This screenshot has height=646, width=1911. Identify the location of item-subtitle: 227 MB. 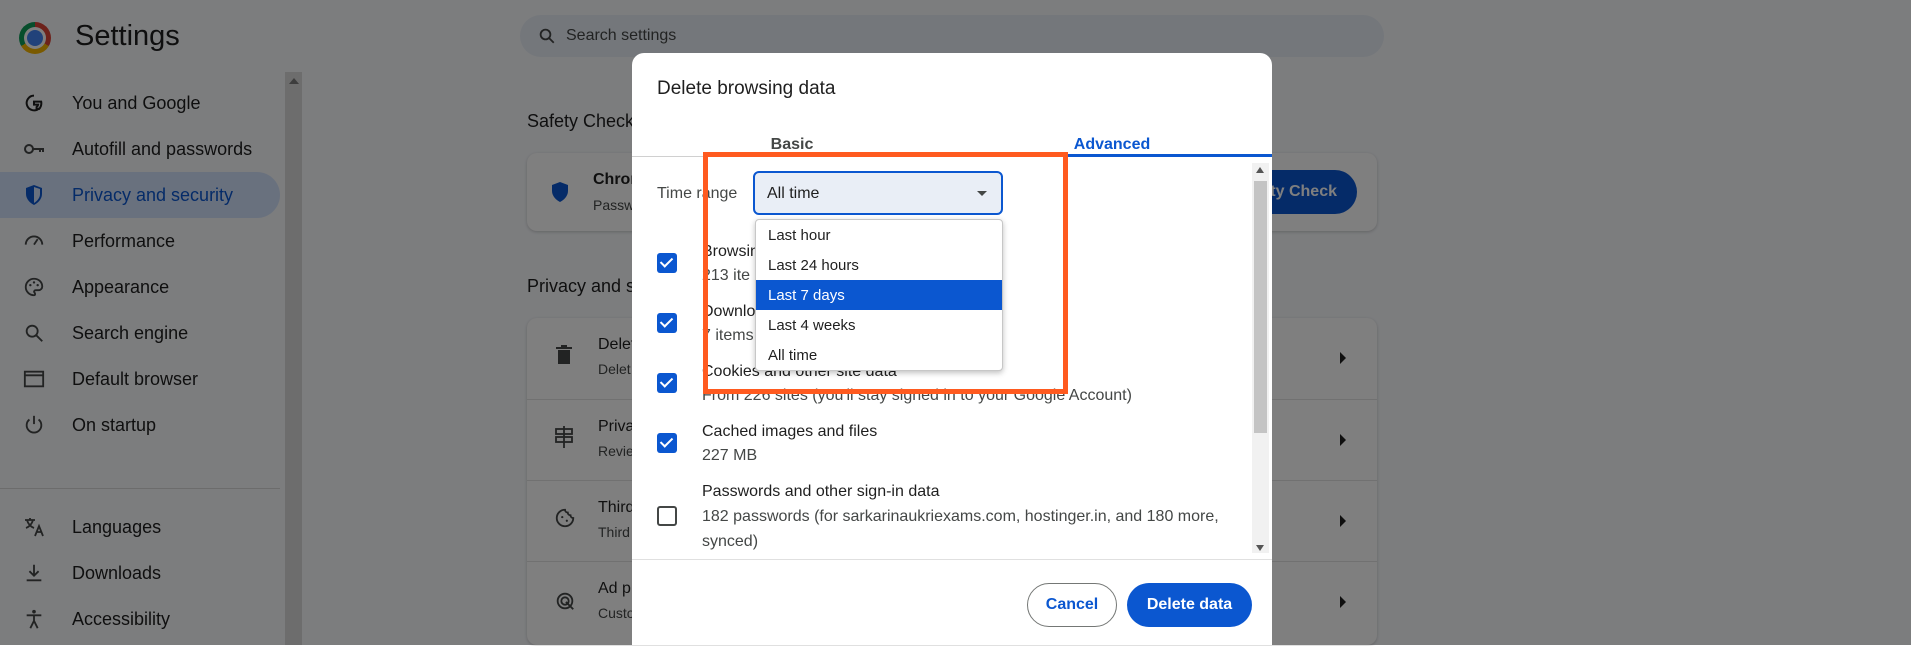
(730, 455).